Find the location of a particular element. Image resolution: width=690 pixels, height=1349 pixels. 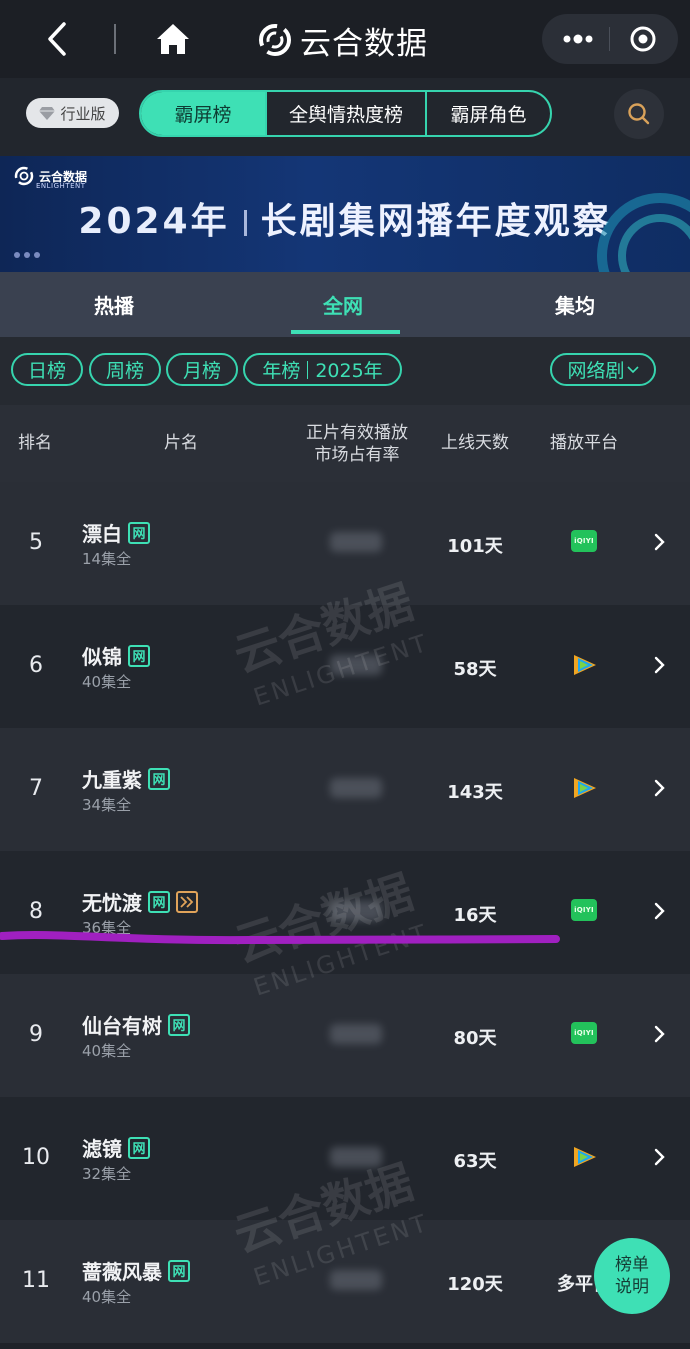

miniprogram-capsule is located at coordinates (610, 39).